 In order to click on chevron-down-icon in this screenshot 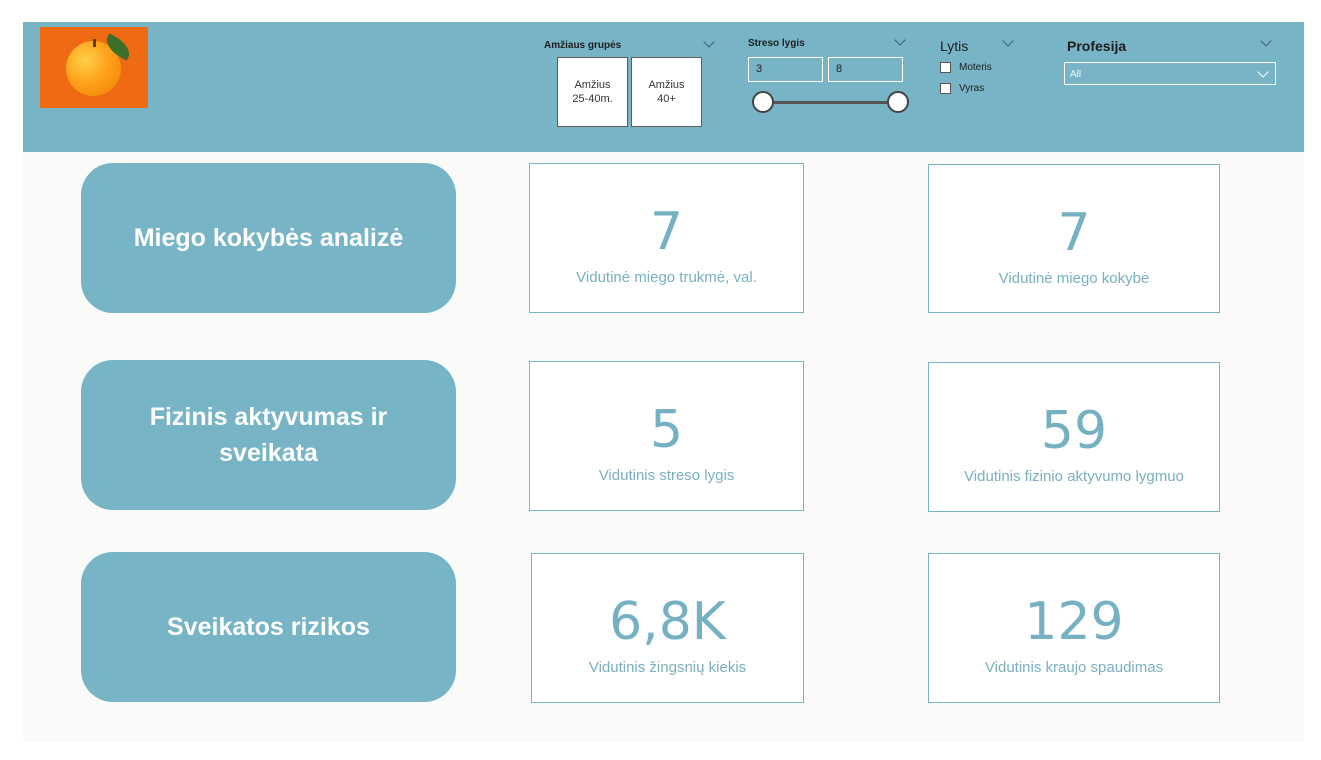, I will do `click(1263, 72)`.